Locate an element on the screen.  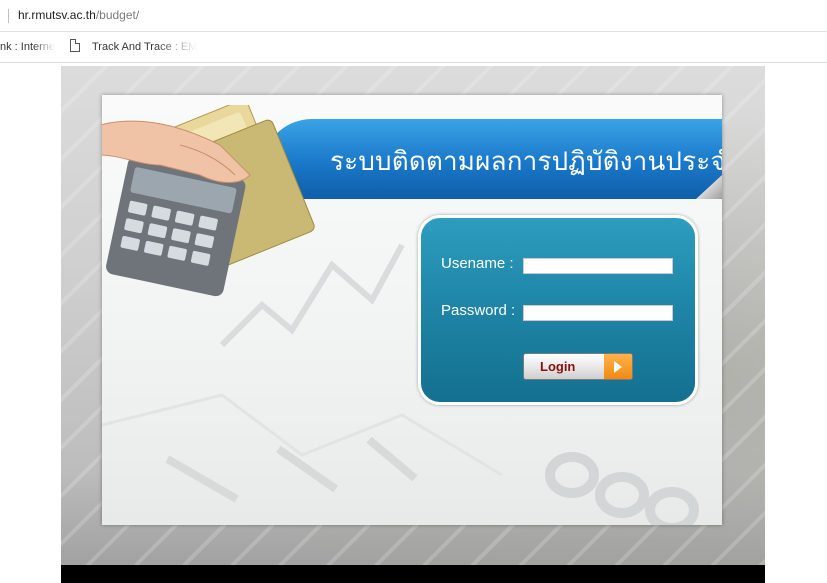
page-bottom-bar is located at coordinates (413, 574).